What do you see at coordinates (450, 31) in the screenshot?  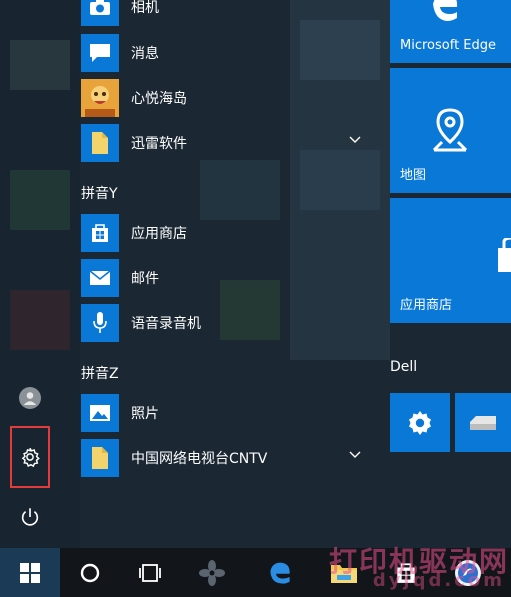 I see `tile-microsoft-edge: Microsoft Edge` at bounding box center [450, 31].